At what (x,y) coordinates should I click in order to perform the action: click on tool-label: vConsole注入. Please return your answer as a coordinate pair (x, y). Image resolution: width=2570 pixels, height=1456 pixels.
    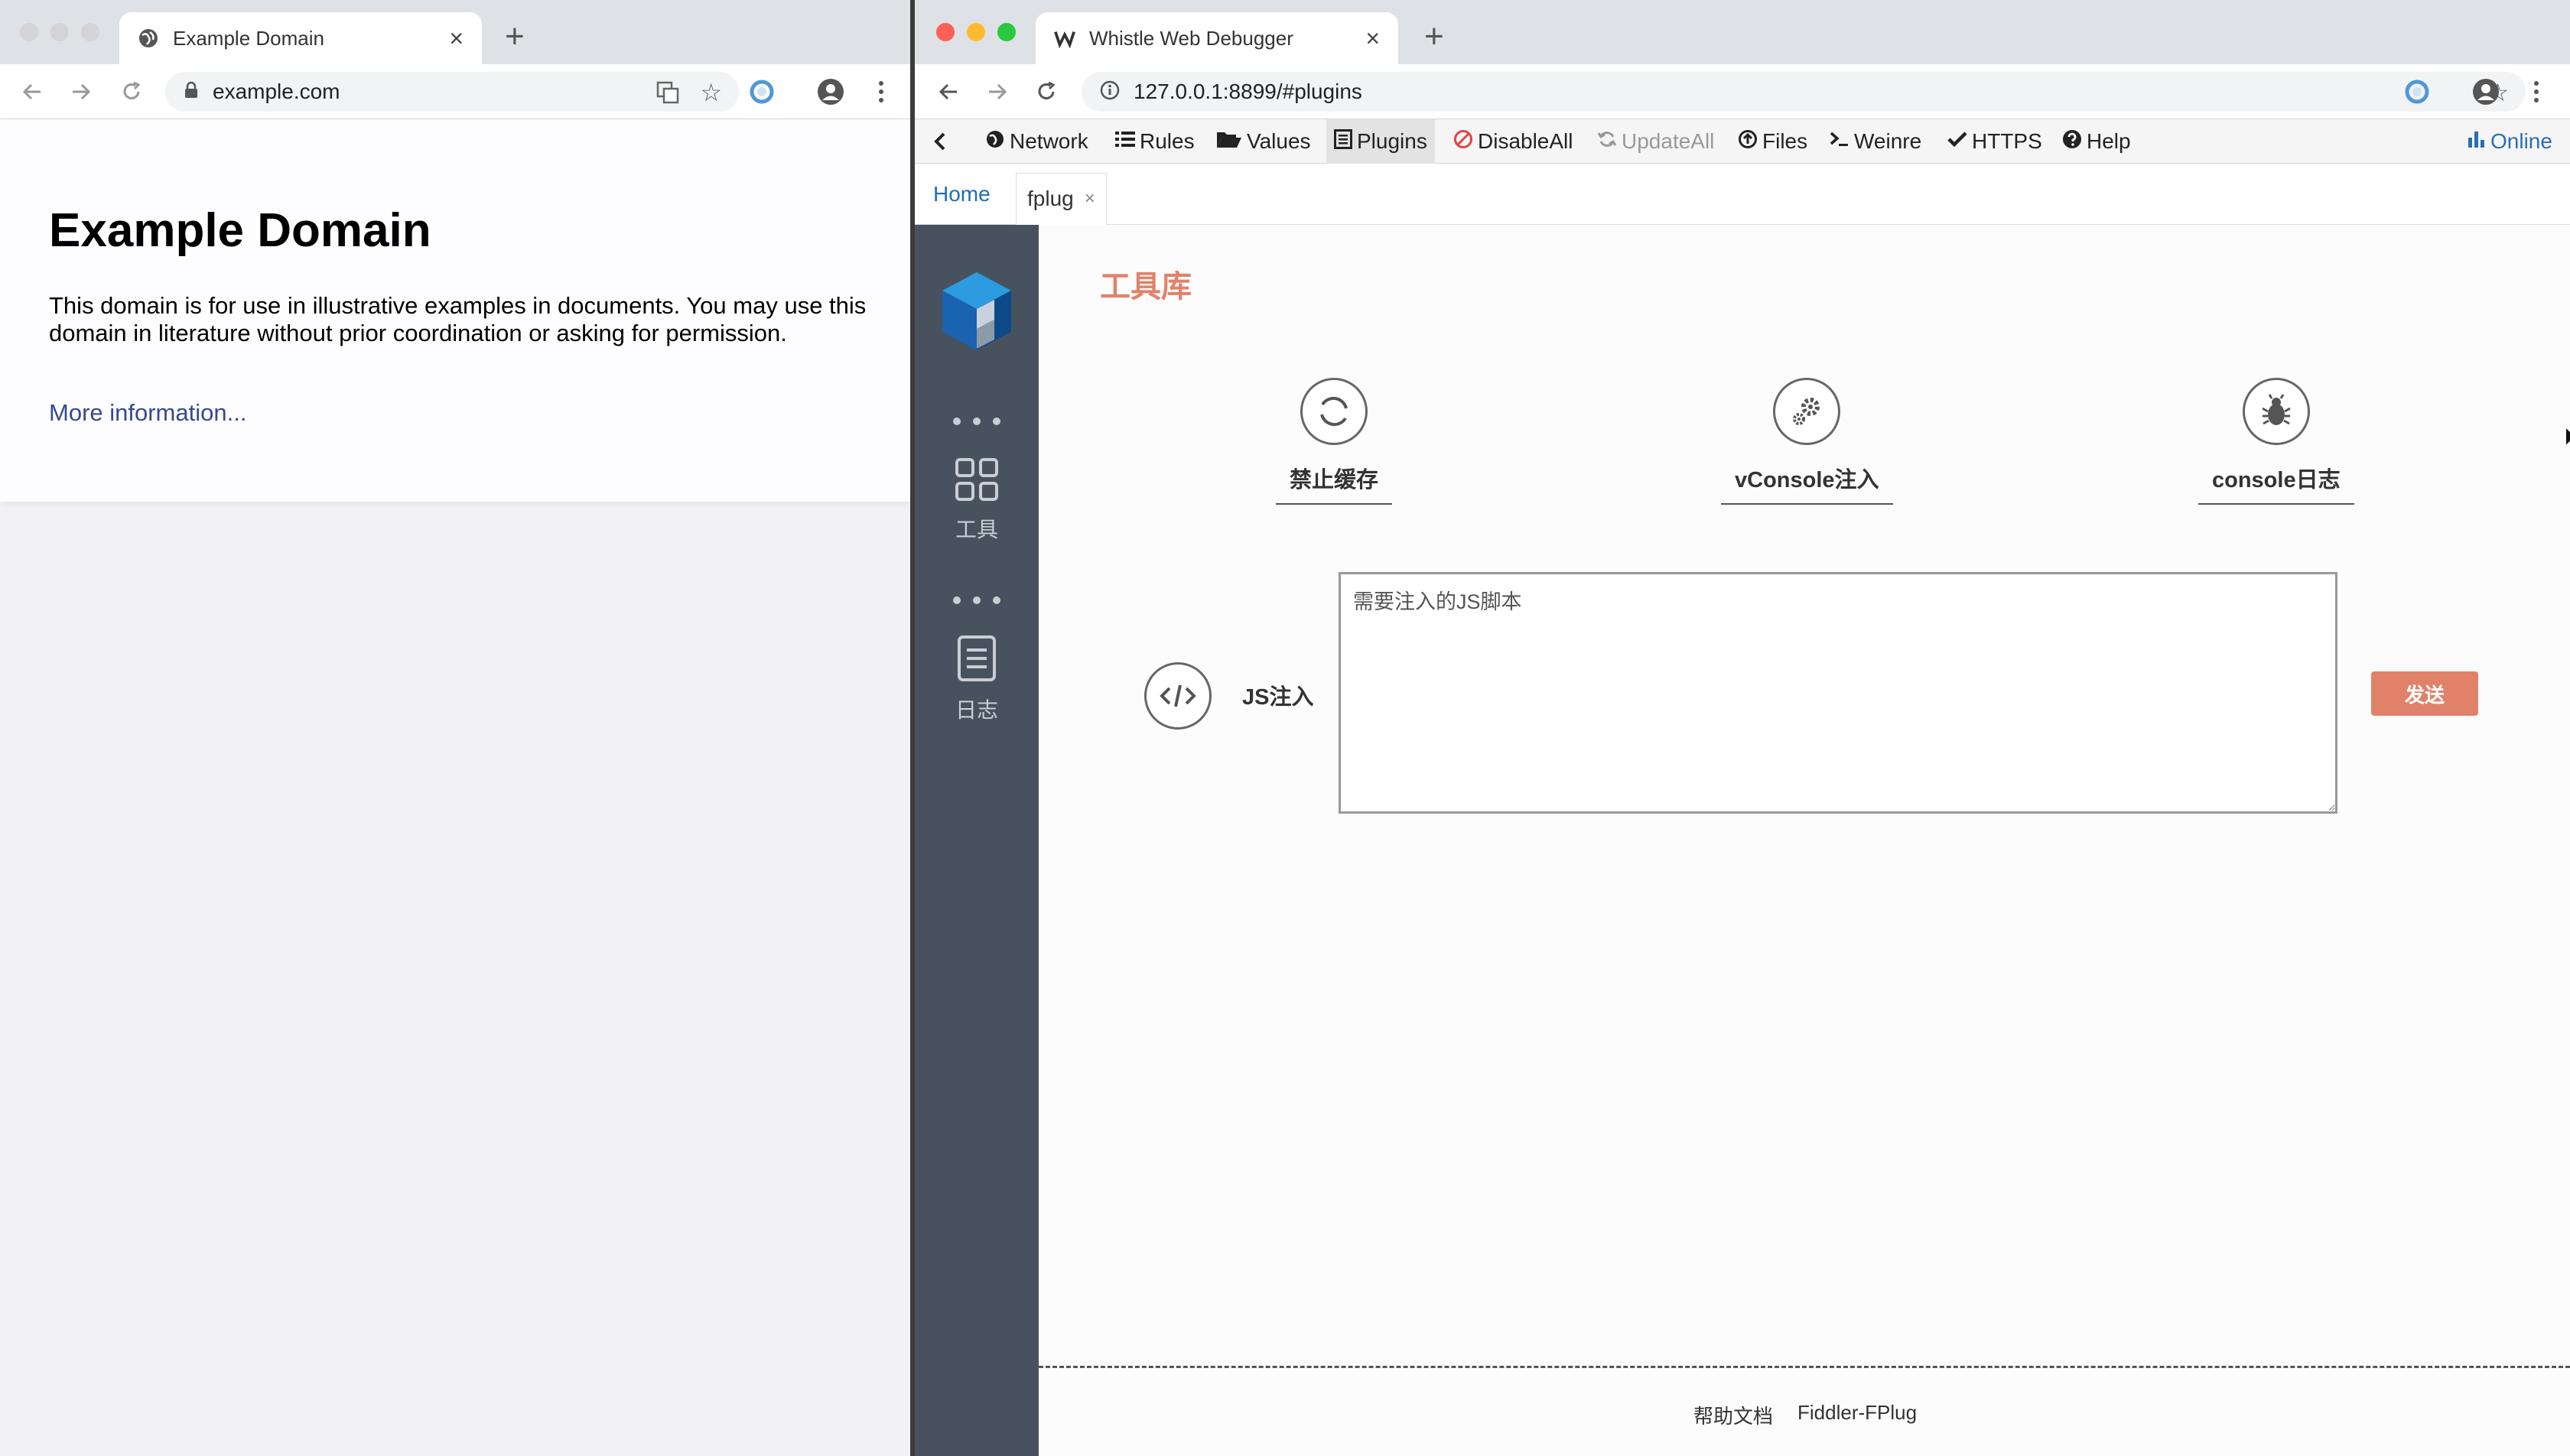
    Looking at the image, I should click on (1807, 483).